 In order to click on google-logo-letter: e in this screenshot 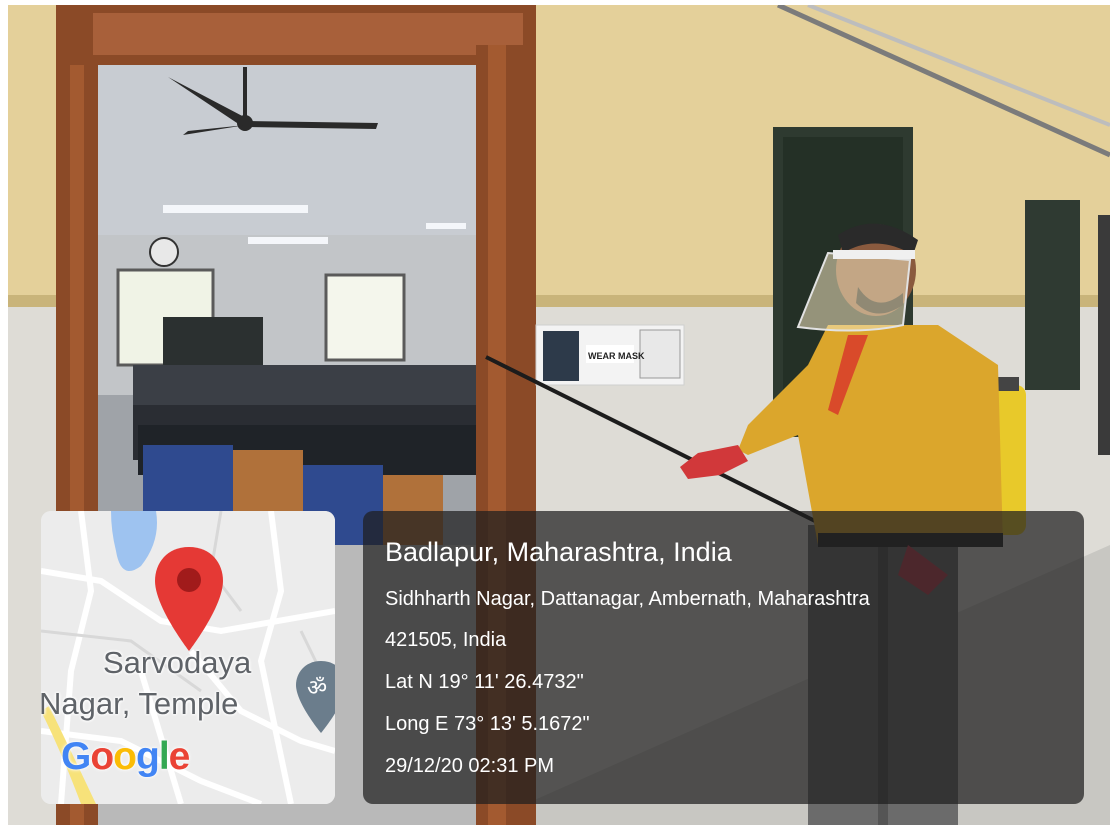, I will do `click(179, 756)`.